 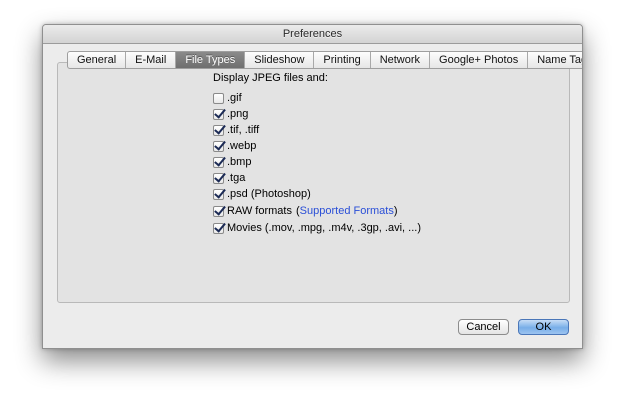 I want to click on tab-google-photos: Google+ Photos, so click(x=478, y=60).